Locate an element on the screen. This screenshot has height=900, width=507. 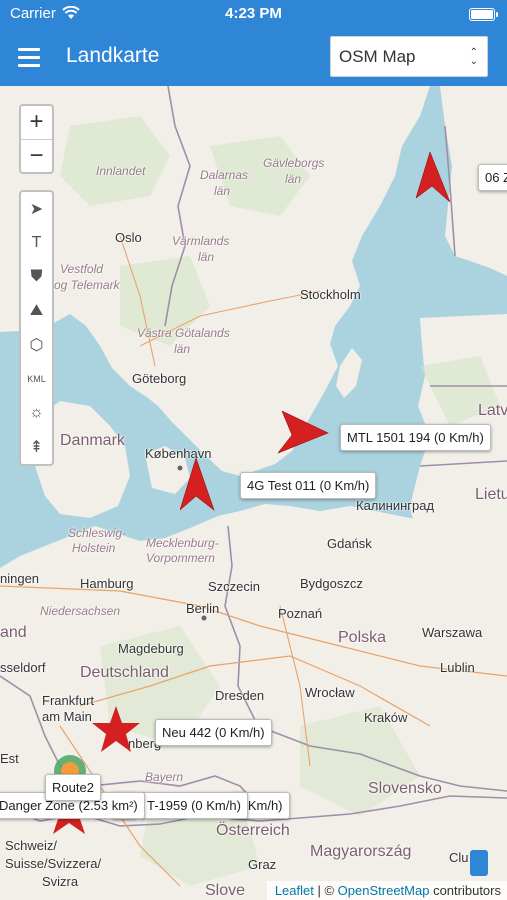
city-label-sseldorf: sseldorf is located at coordinates (23, 667).